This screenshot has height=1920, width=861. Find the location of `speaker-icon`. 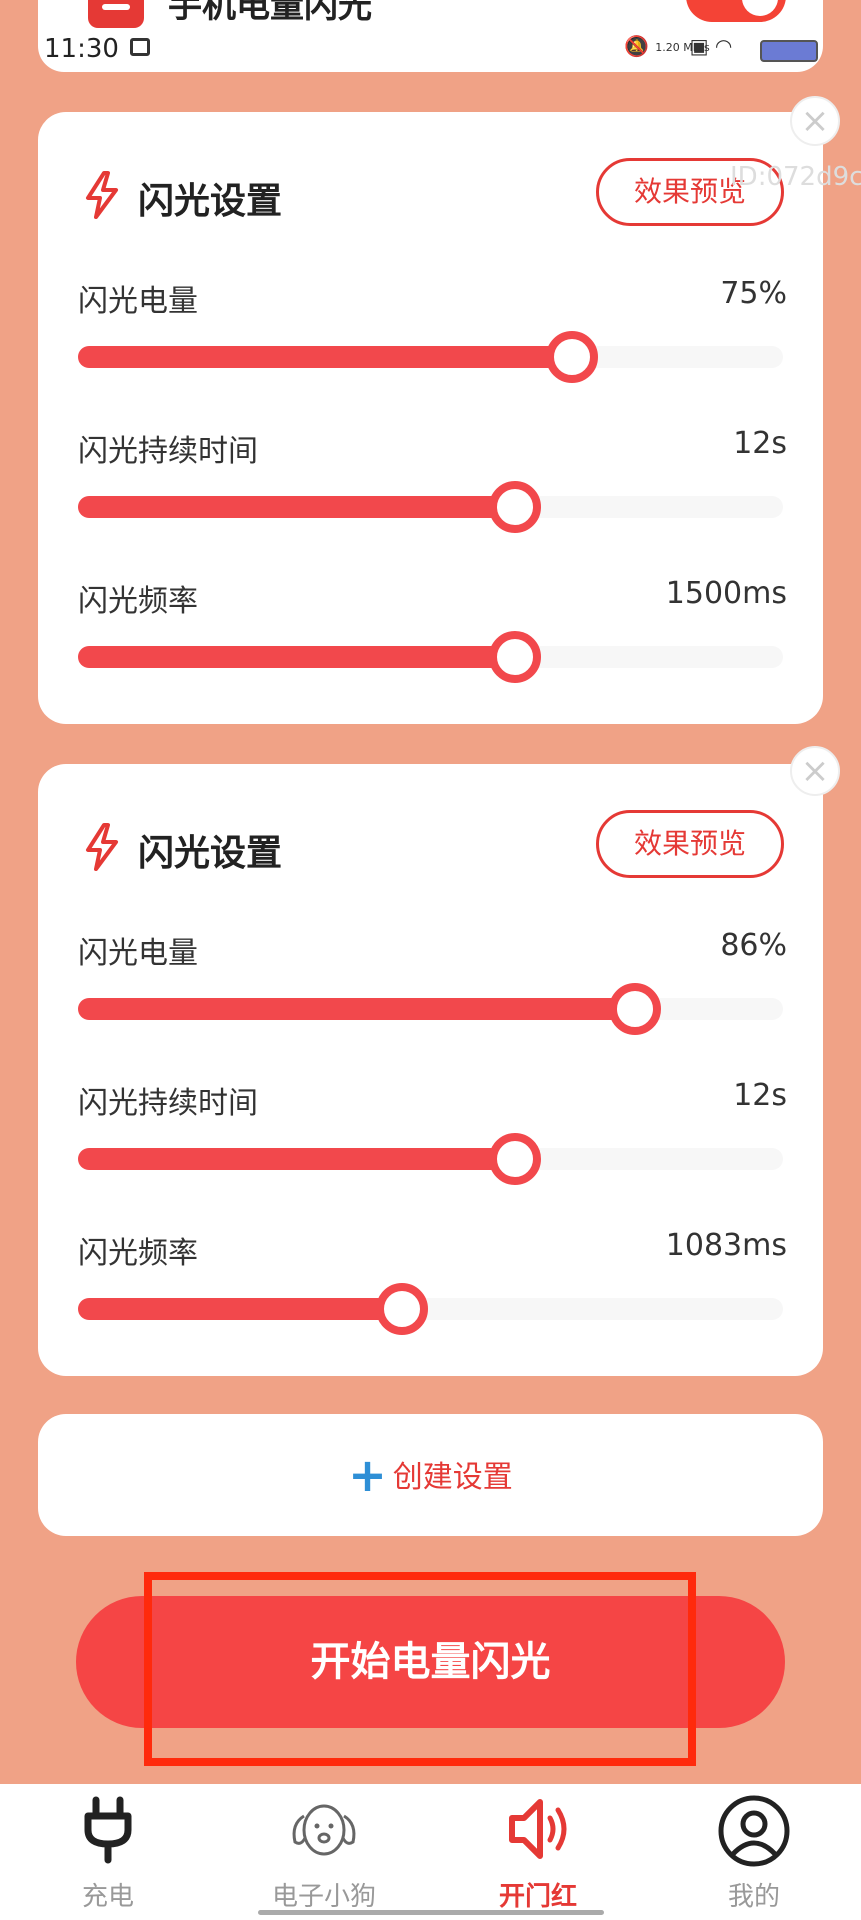

speaker-icon is located at coordinates (538, 1829).